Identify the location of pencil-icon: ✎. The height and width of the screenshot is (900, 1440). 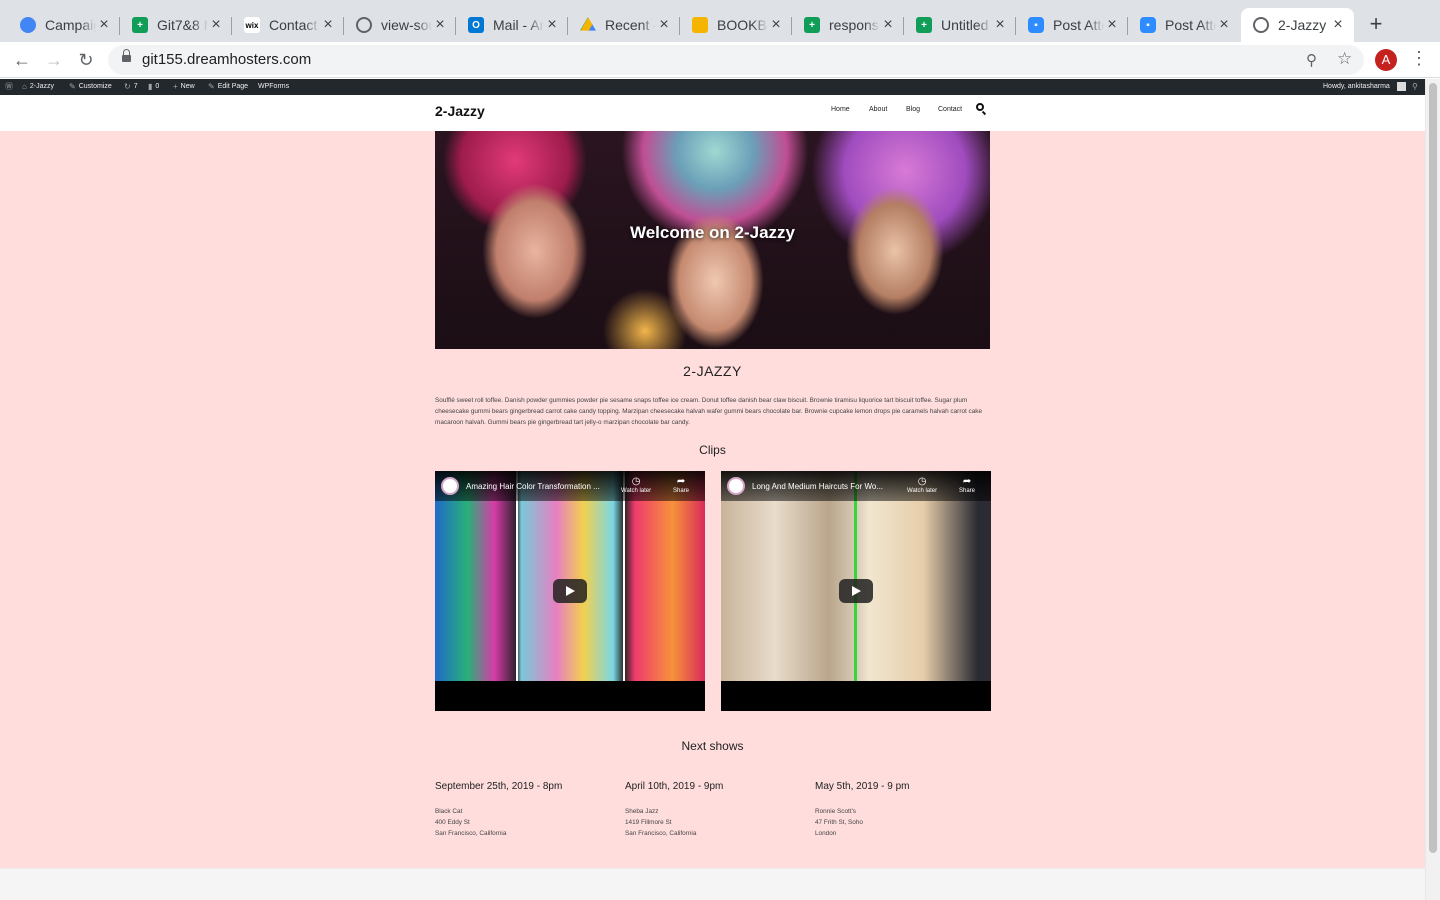
(211, 86).